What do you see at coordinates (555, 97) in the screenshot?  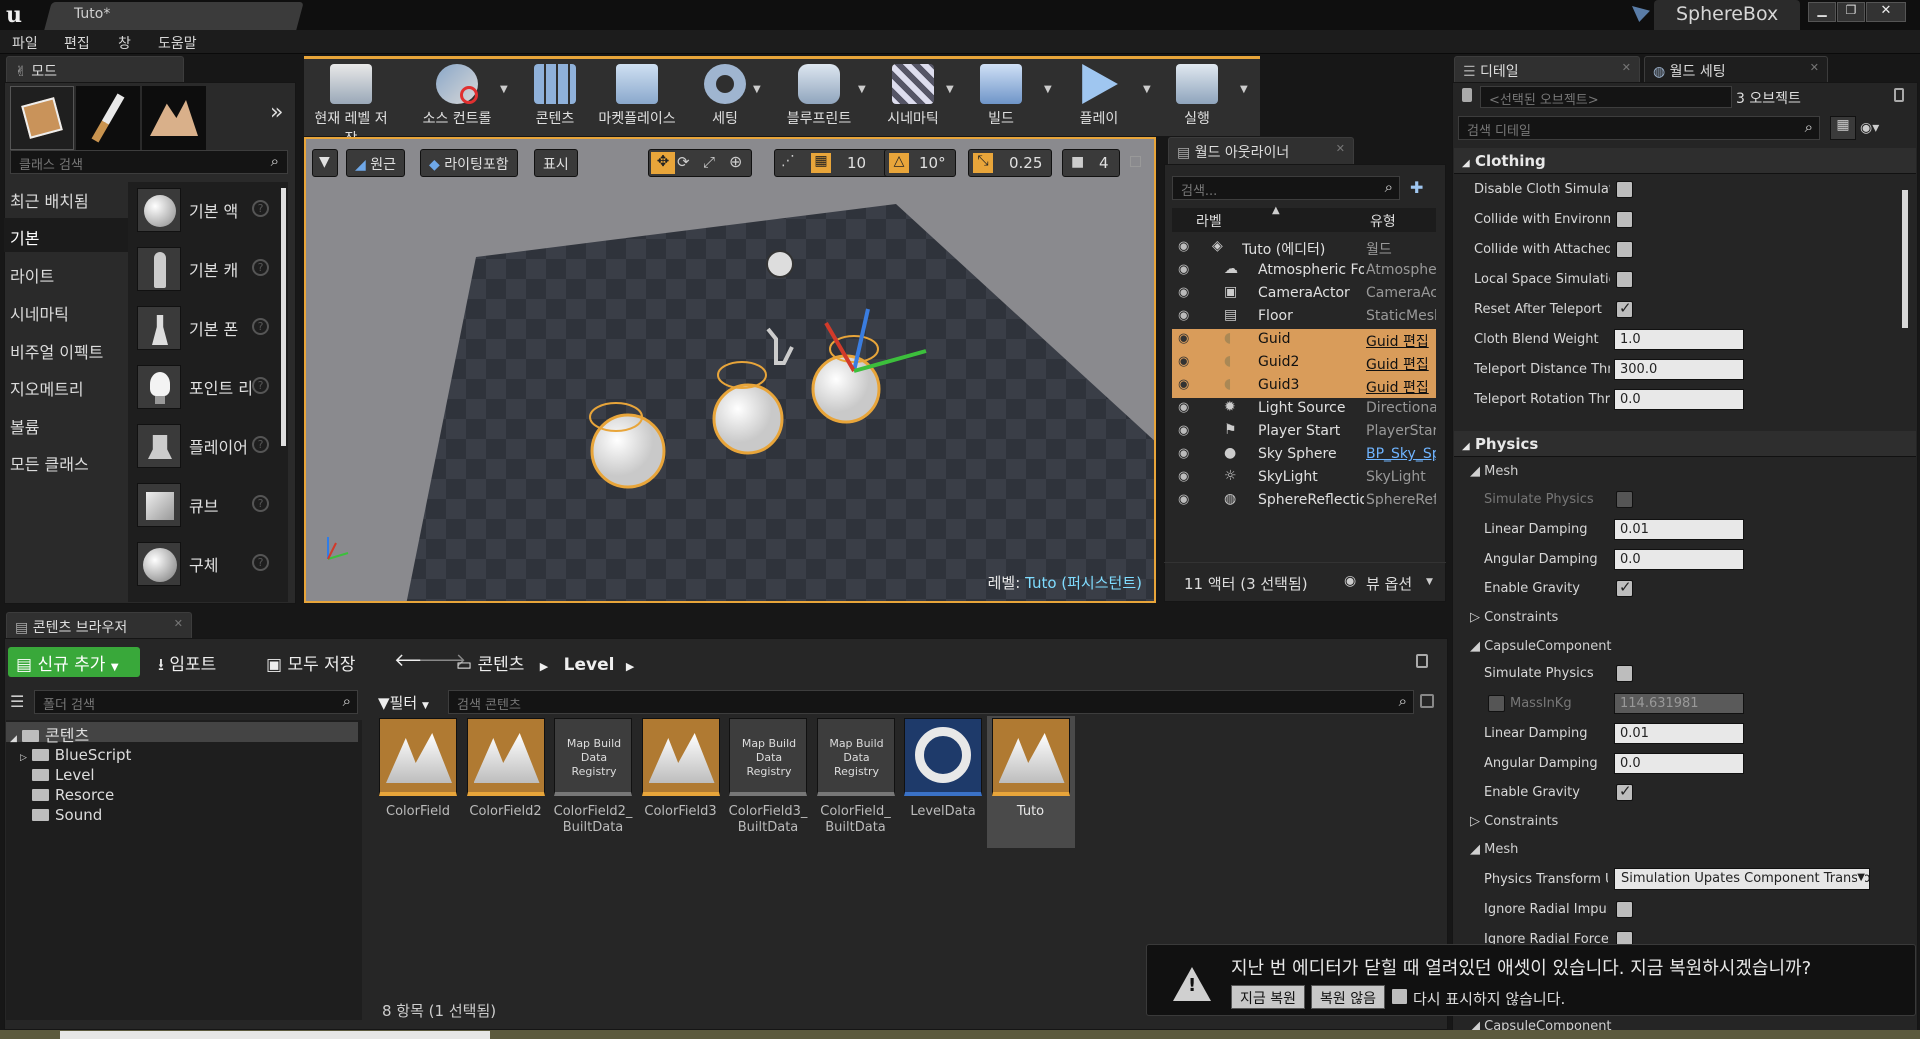 I see `content-button: 콘텐츠` at bounding box center [555, 97].